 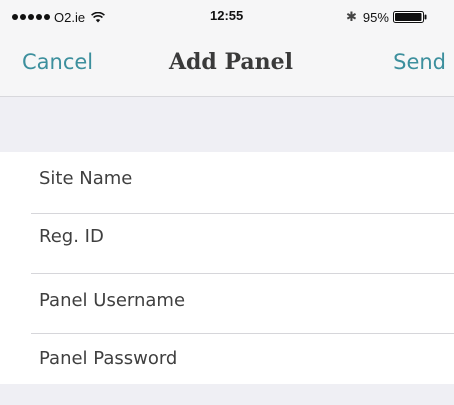 What do you see at coordinates (98, 16) in the screenshot?
I see `wifi-icon` at bounding box center [98, 16].